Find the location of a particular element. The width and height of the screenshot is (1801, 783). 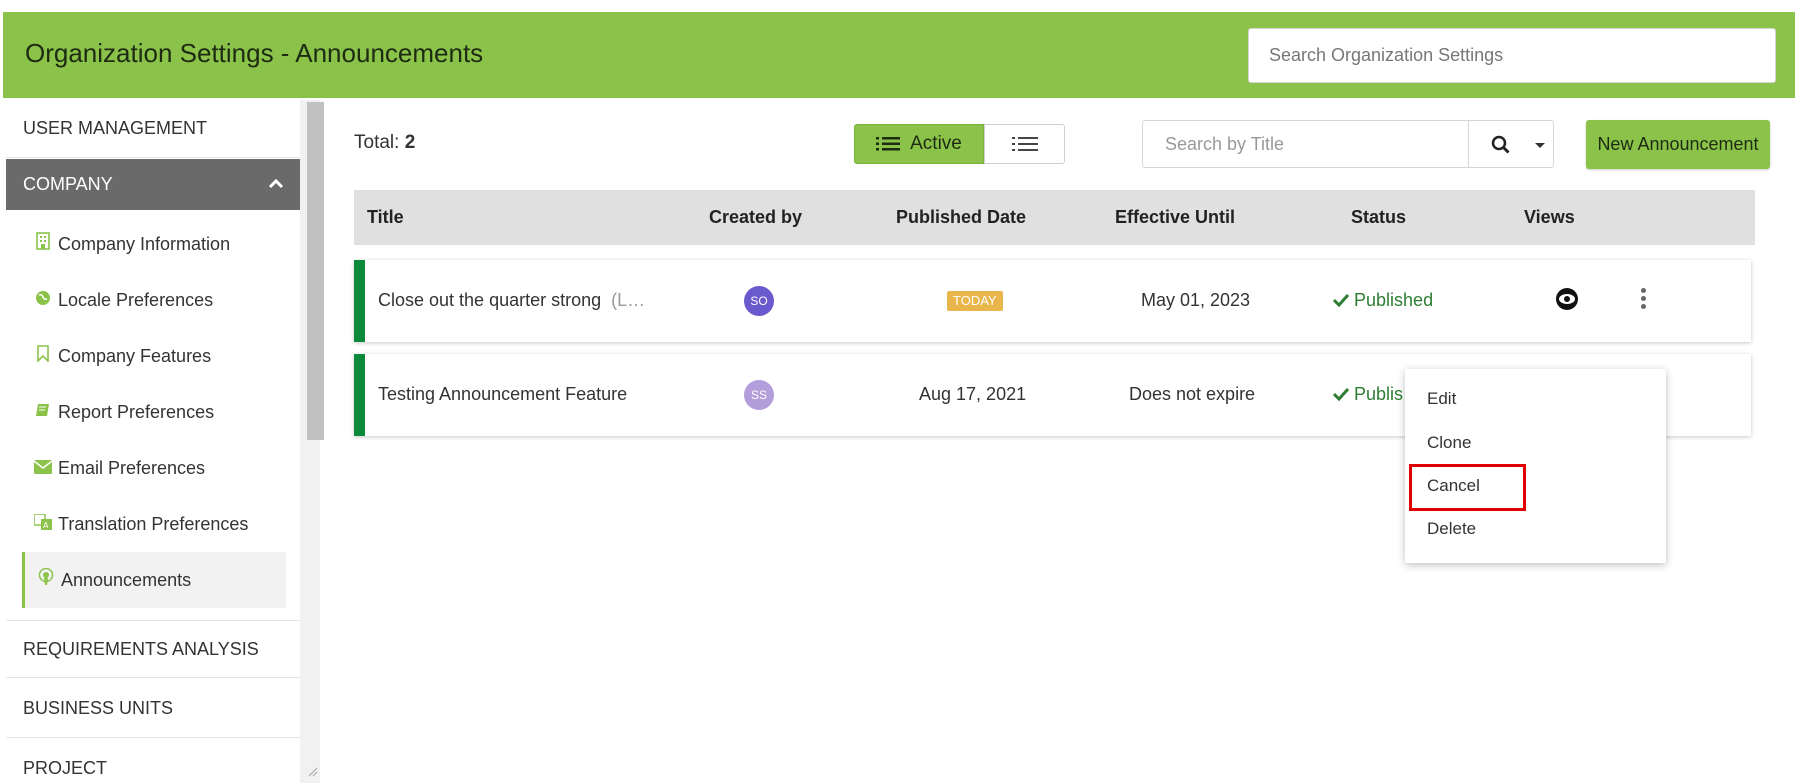

sidebar-section-requirements-analysis: REQUIREMENTS ANALYSIS is located at coordinates (153, 649).